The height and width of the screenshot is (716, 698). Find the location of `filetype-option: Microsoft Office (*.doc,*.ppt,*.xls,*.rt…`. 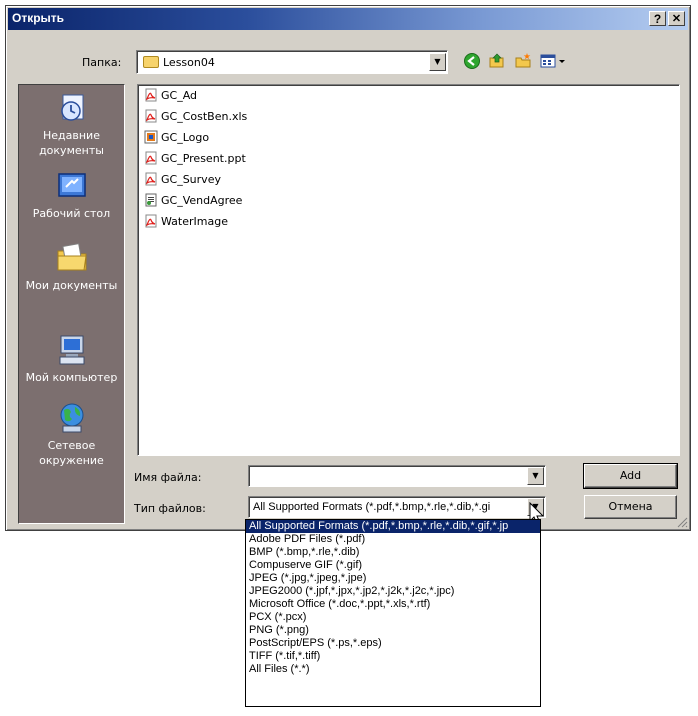

filetype-option: Microsoft Office (*.doc,*.ppt,*.xls,*.rt… is located at coordinates (393, 604).